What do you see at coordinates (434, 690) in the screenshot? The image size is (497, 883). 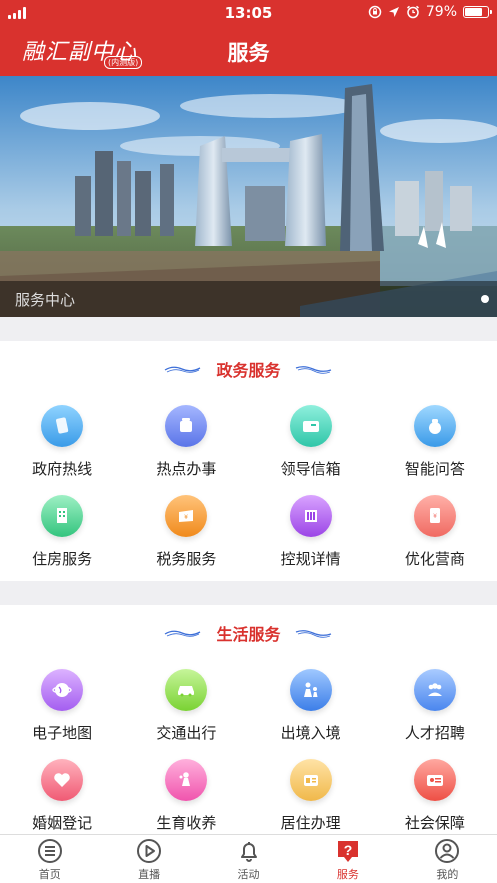 I see `people-icon` at bounding box center [434, 690].